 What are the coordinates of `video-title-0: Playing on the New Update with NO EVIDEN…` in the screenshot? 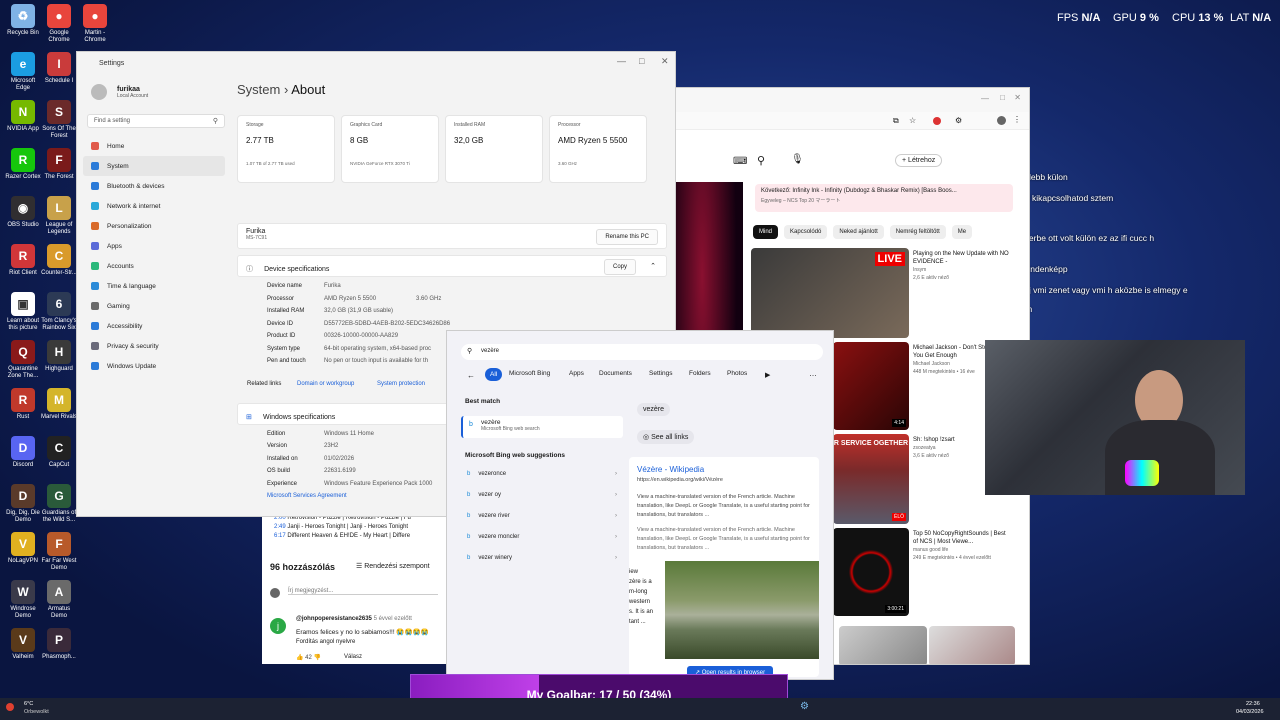 It's located at (962, 266).